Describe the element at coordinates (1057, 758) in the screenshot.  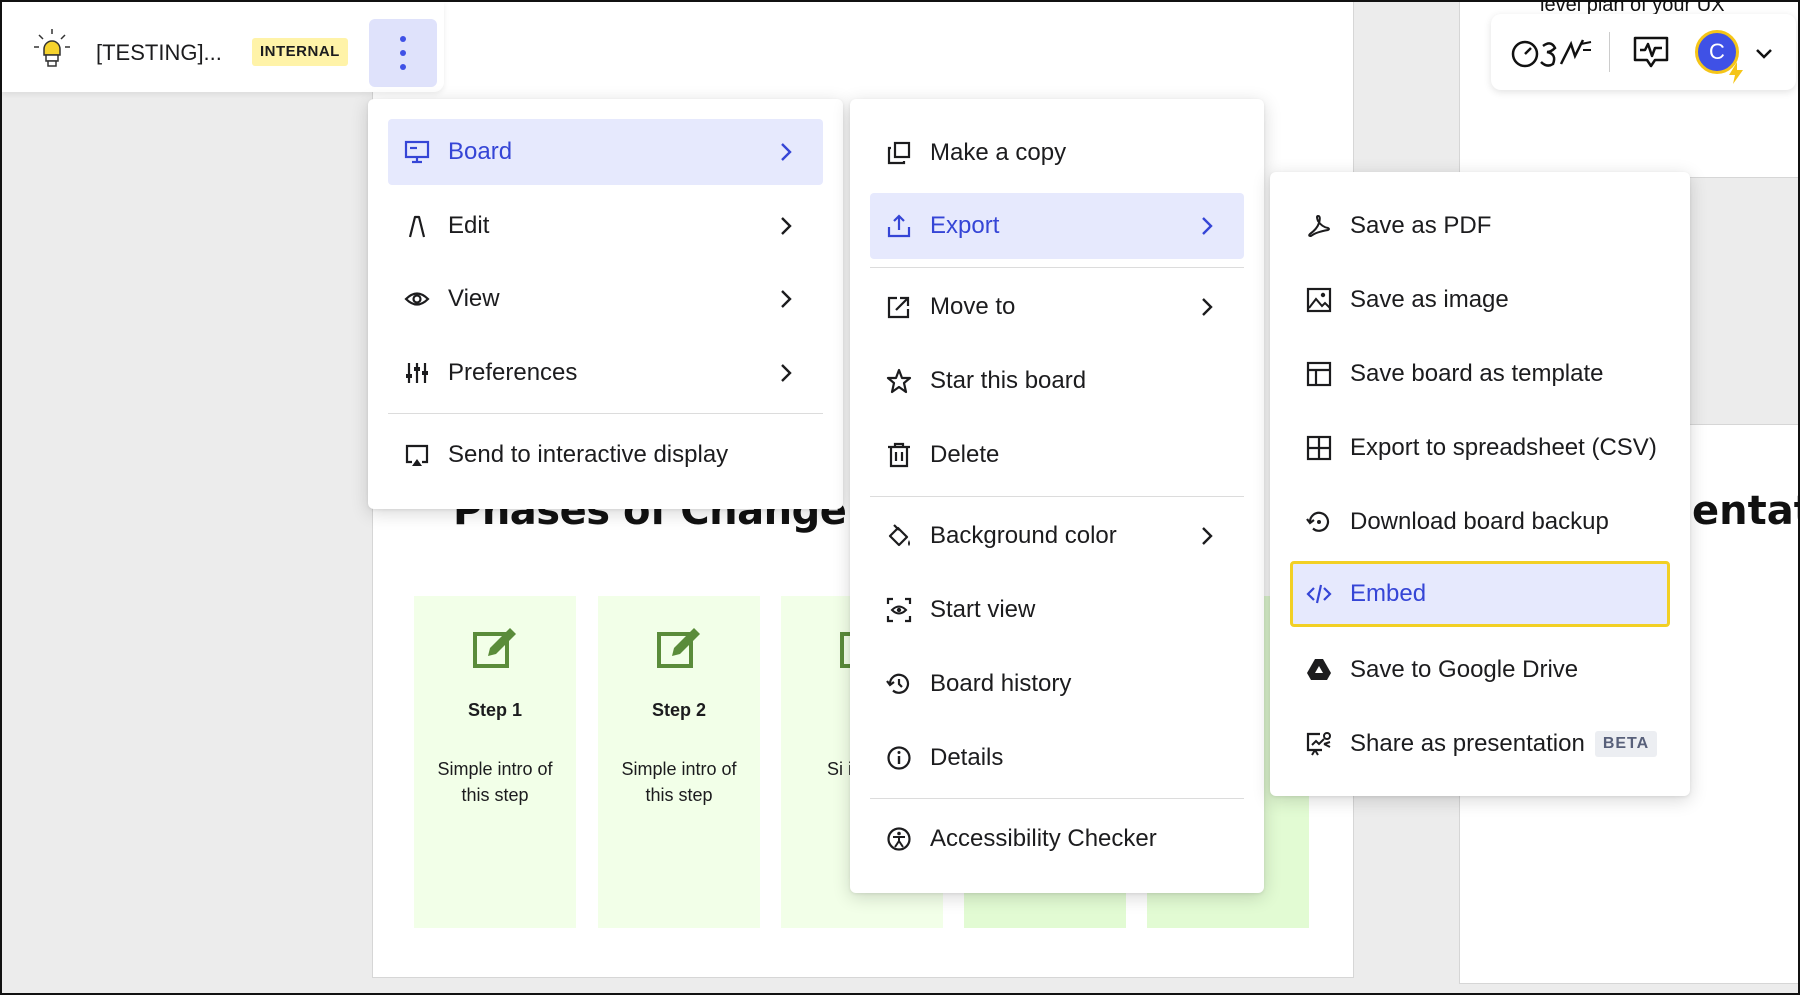
I see `menu-item-details: Details` at that location.